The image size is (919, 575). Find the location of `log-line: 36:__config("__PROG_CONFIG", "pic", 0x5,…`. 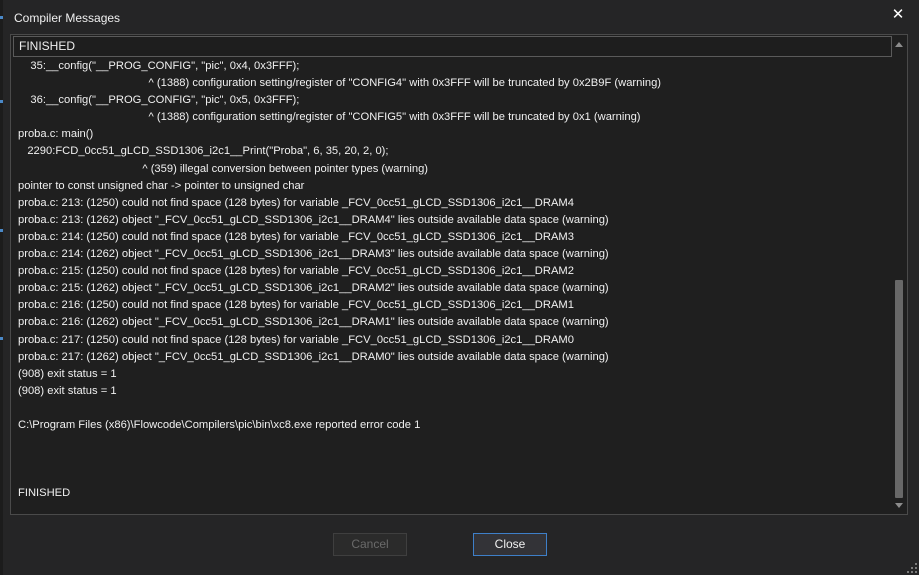

log-line: 36:__config("__PROG_CONFIG", "pic", 0x5,… is located at coordinates (159, 100).